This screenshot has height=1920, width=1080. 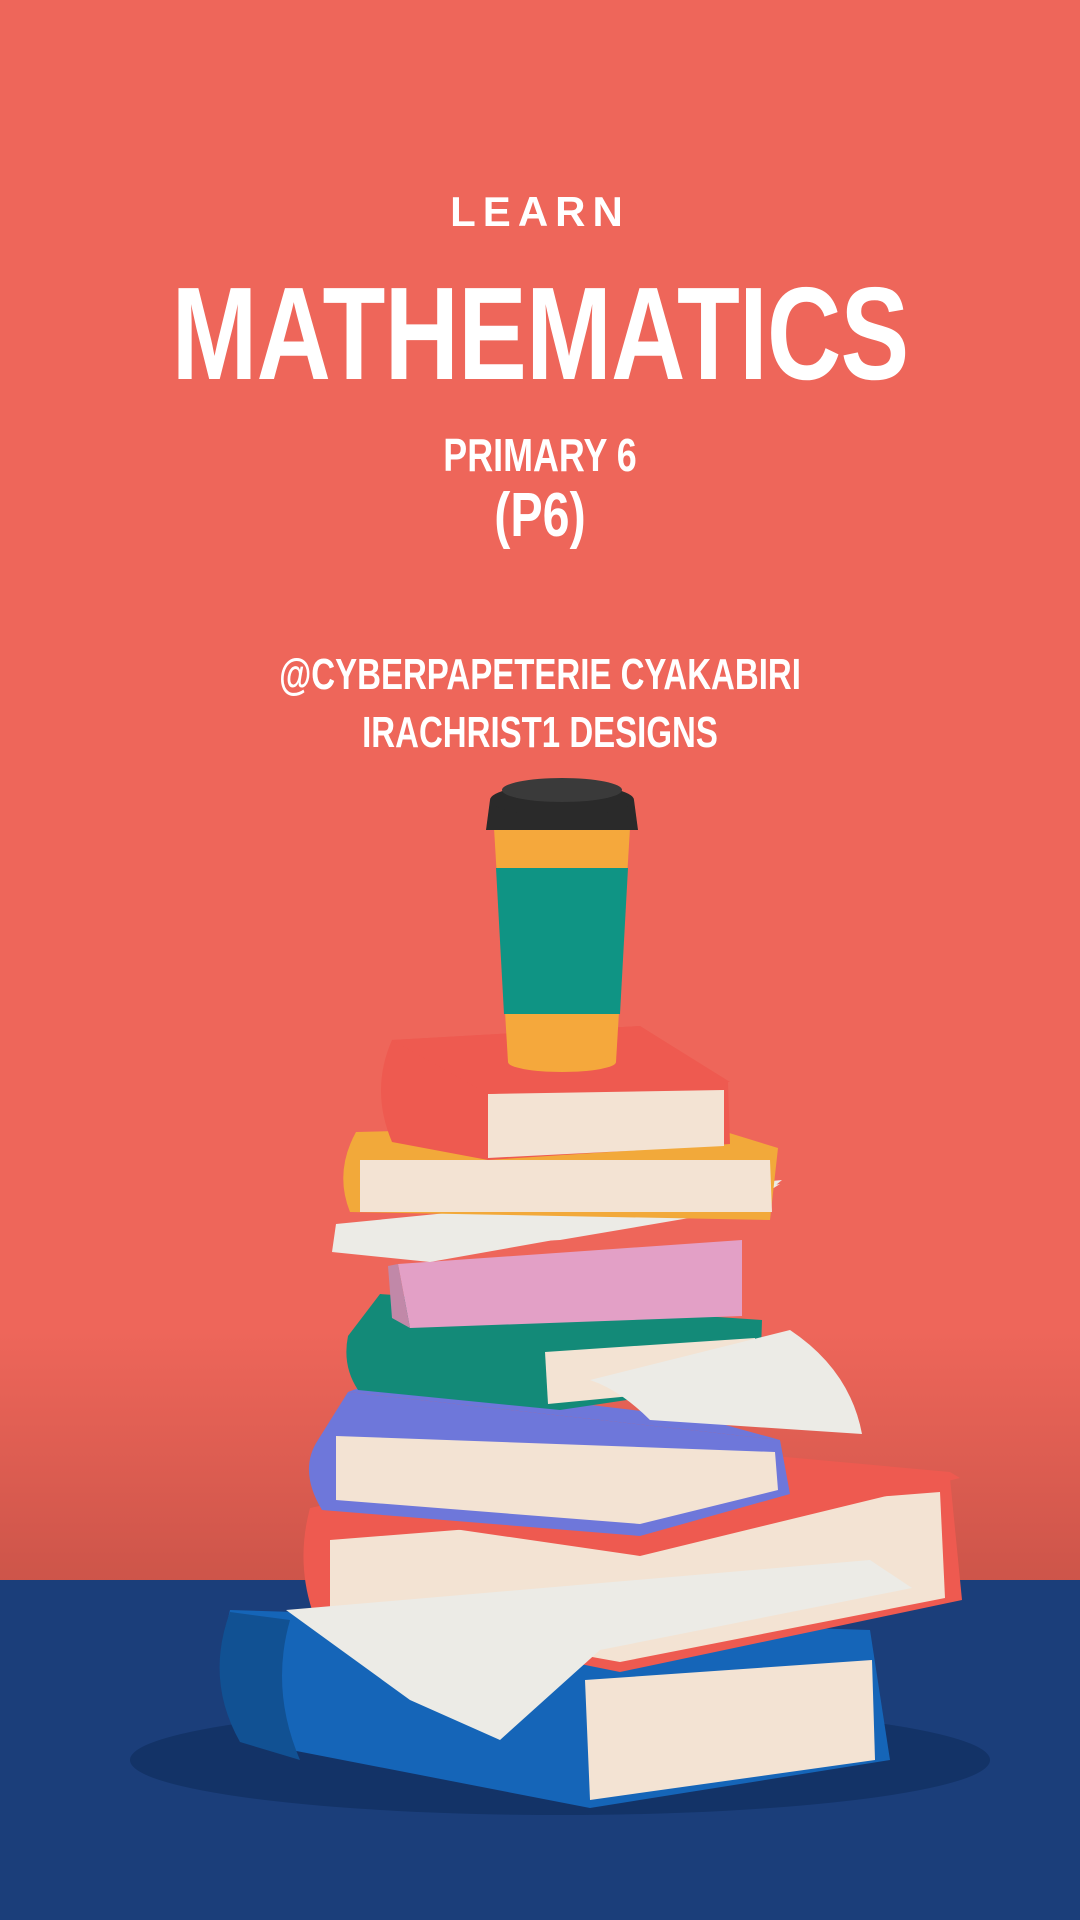 What do you see at coordinates (562, 925) in the screenshot?
I see `coffee-cup-icon` at bounding box center [562, 925].